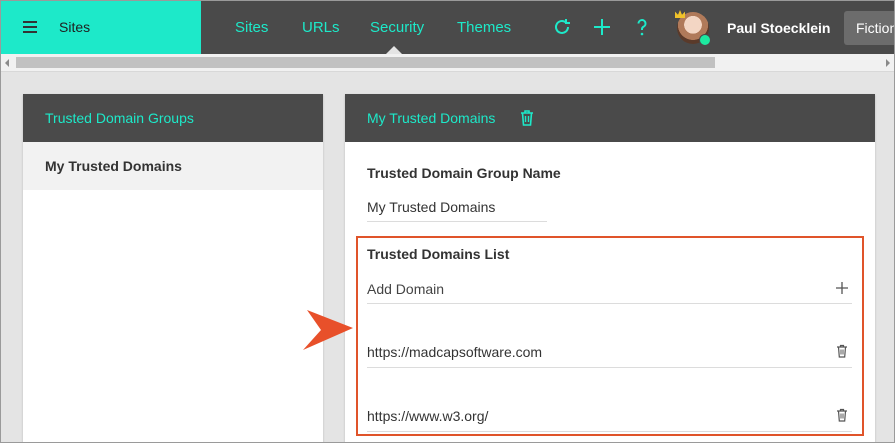 This screenshot has width=895, height=443. Describe the element at coordinates (74, 27) in the screenshot. I see `brand-label: Sites` at that location.